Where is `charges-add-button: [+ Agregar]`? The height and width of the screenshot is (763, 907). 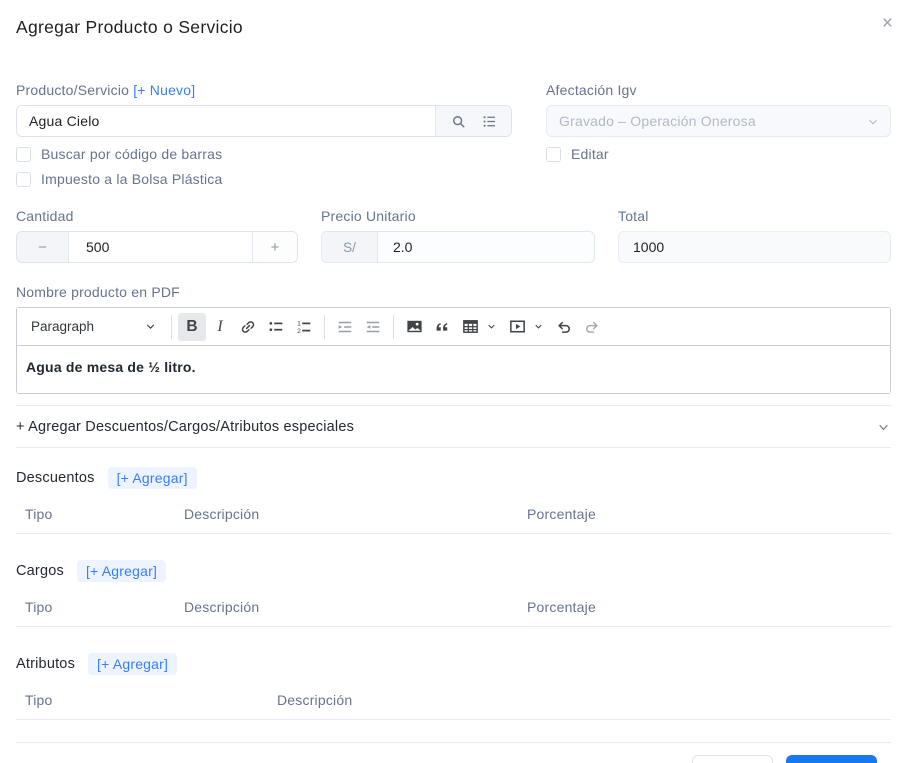 charges-add-button: [+ Agregar] is located at coordinates (121, 571).